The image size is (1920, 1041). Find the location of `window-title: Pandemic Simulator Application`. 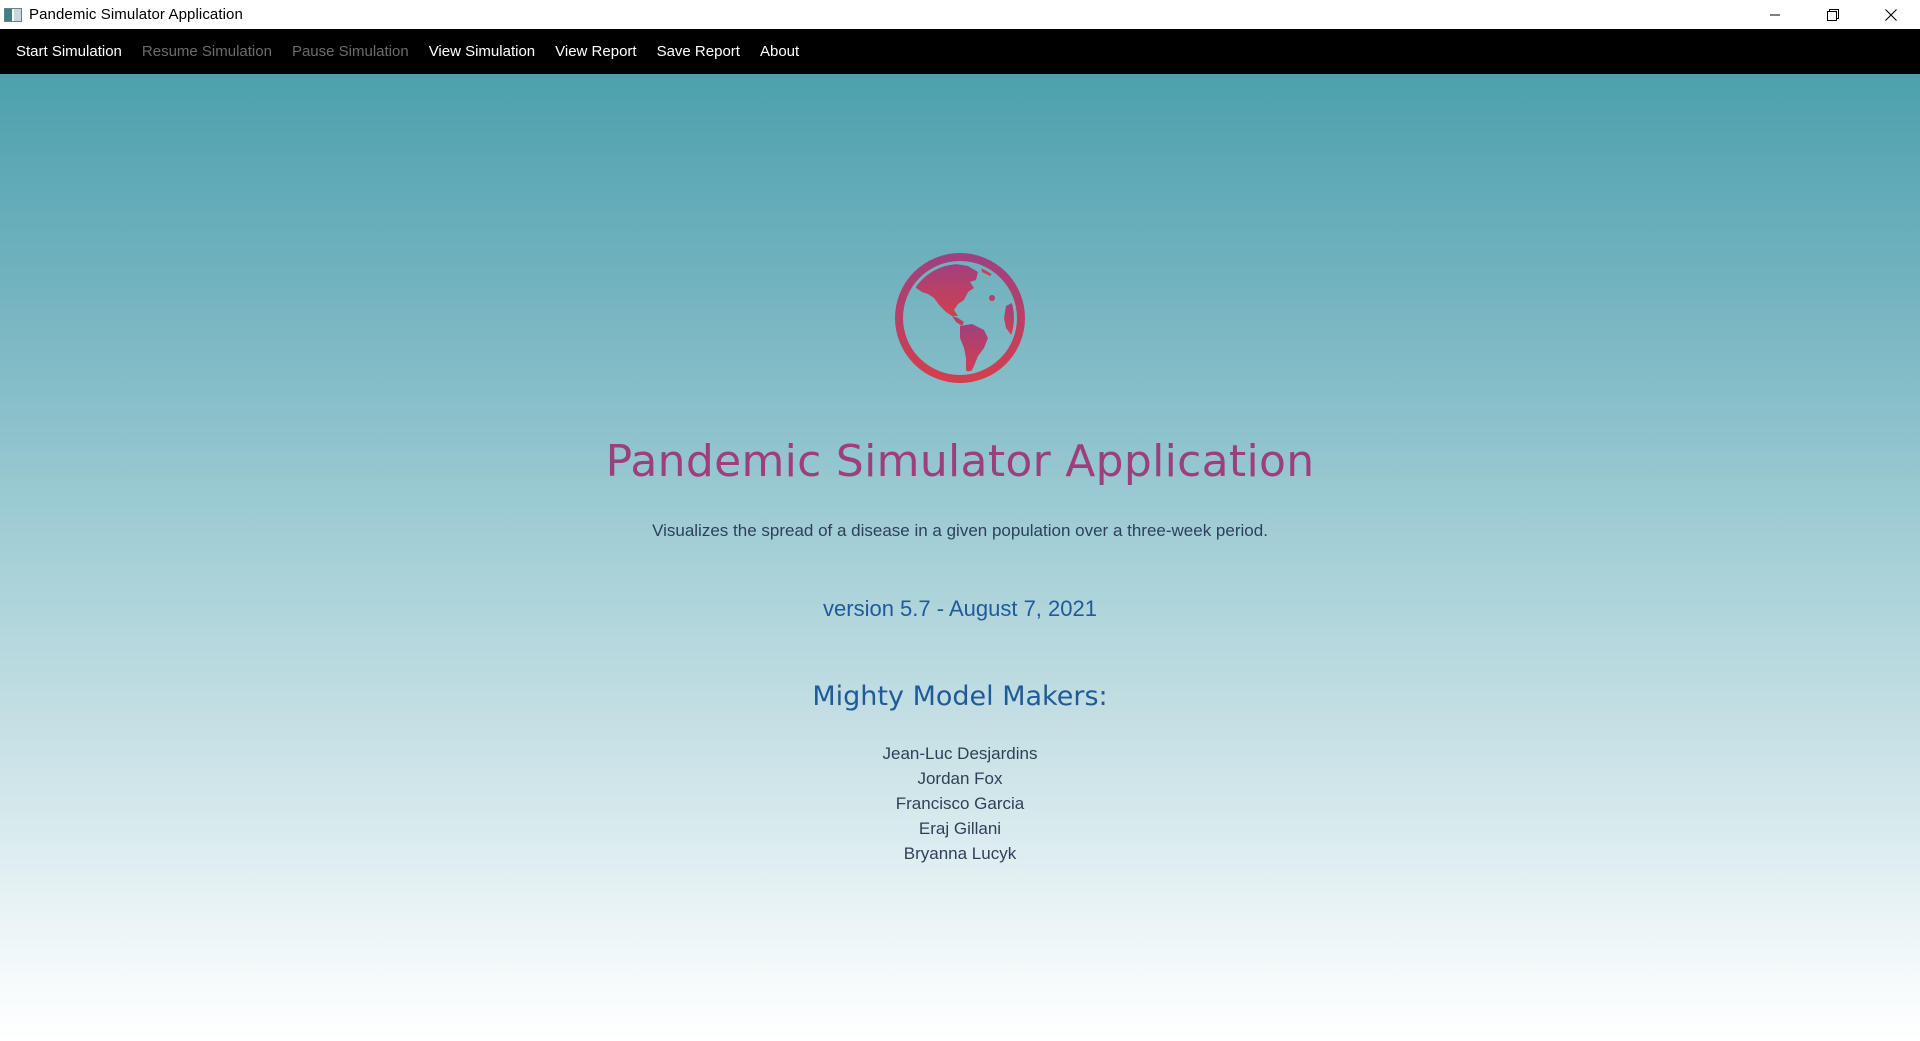

window-title: Pandemic Simulator Application is located at coordinates (136, 14).